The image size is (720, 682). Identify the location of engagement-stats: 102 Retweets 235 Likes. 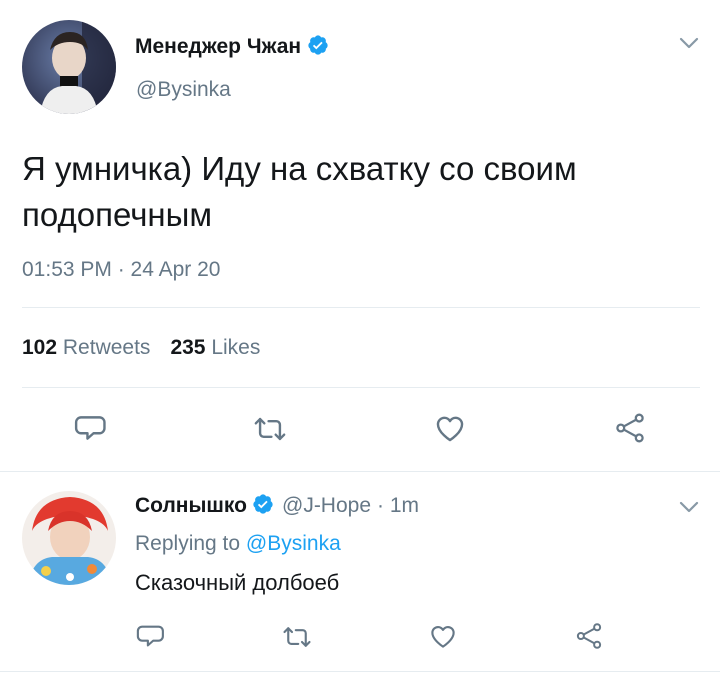
(141, 348).